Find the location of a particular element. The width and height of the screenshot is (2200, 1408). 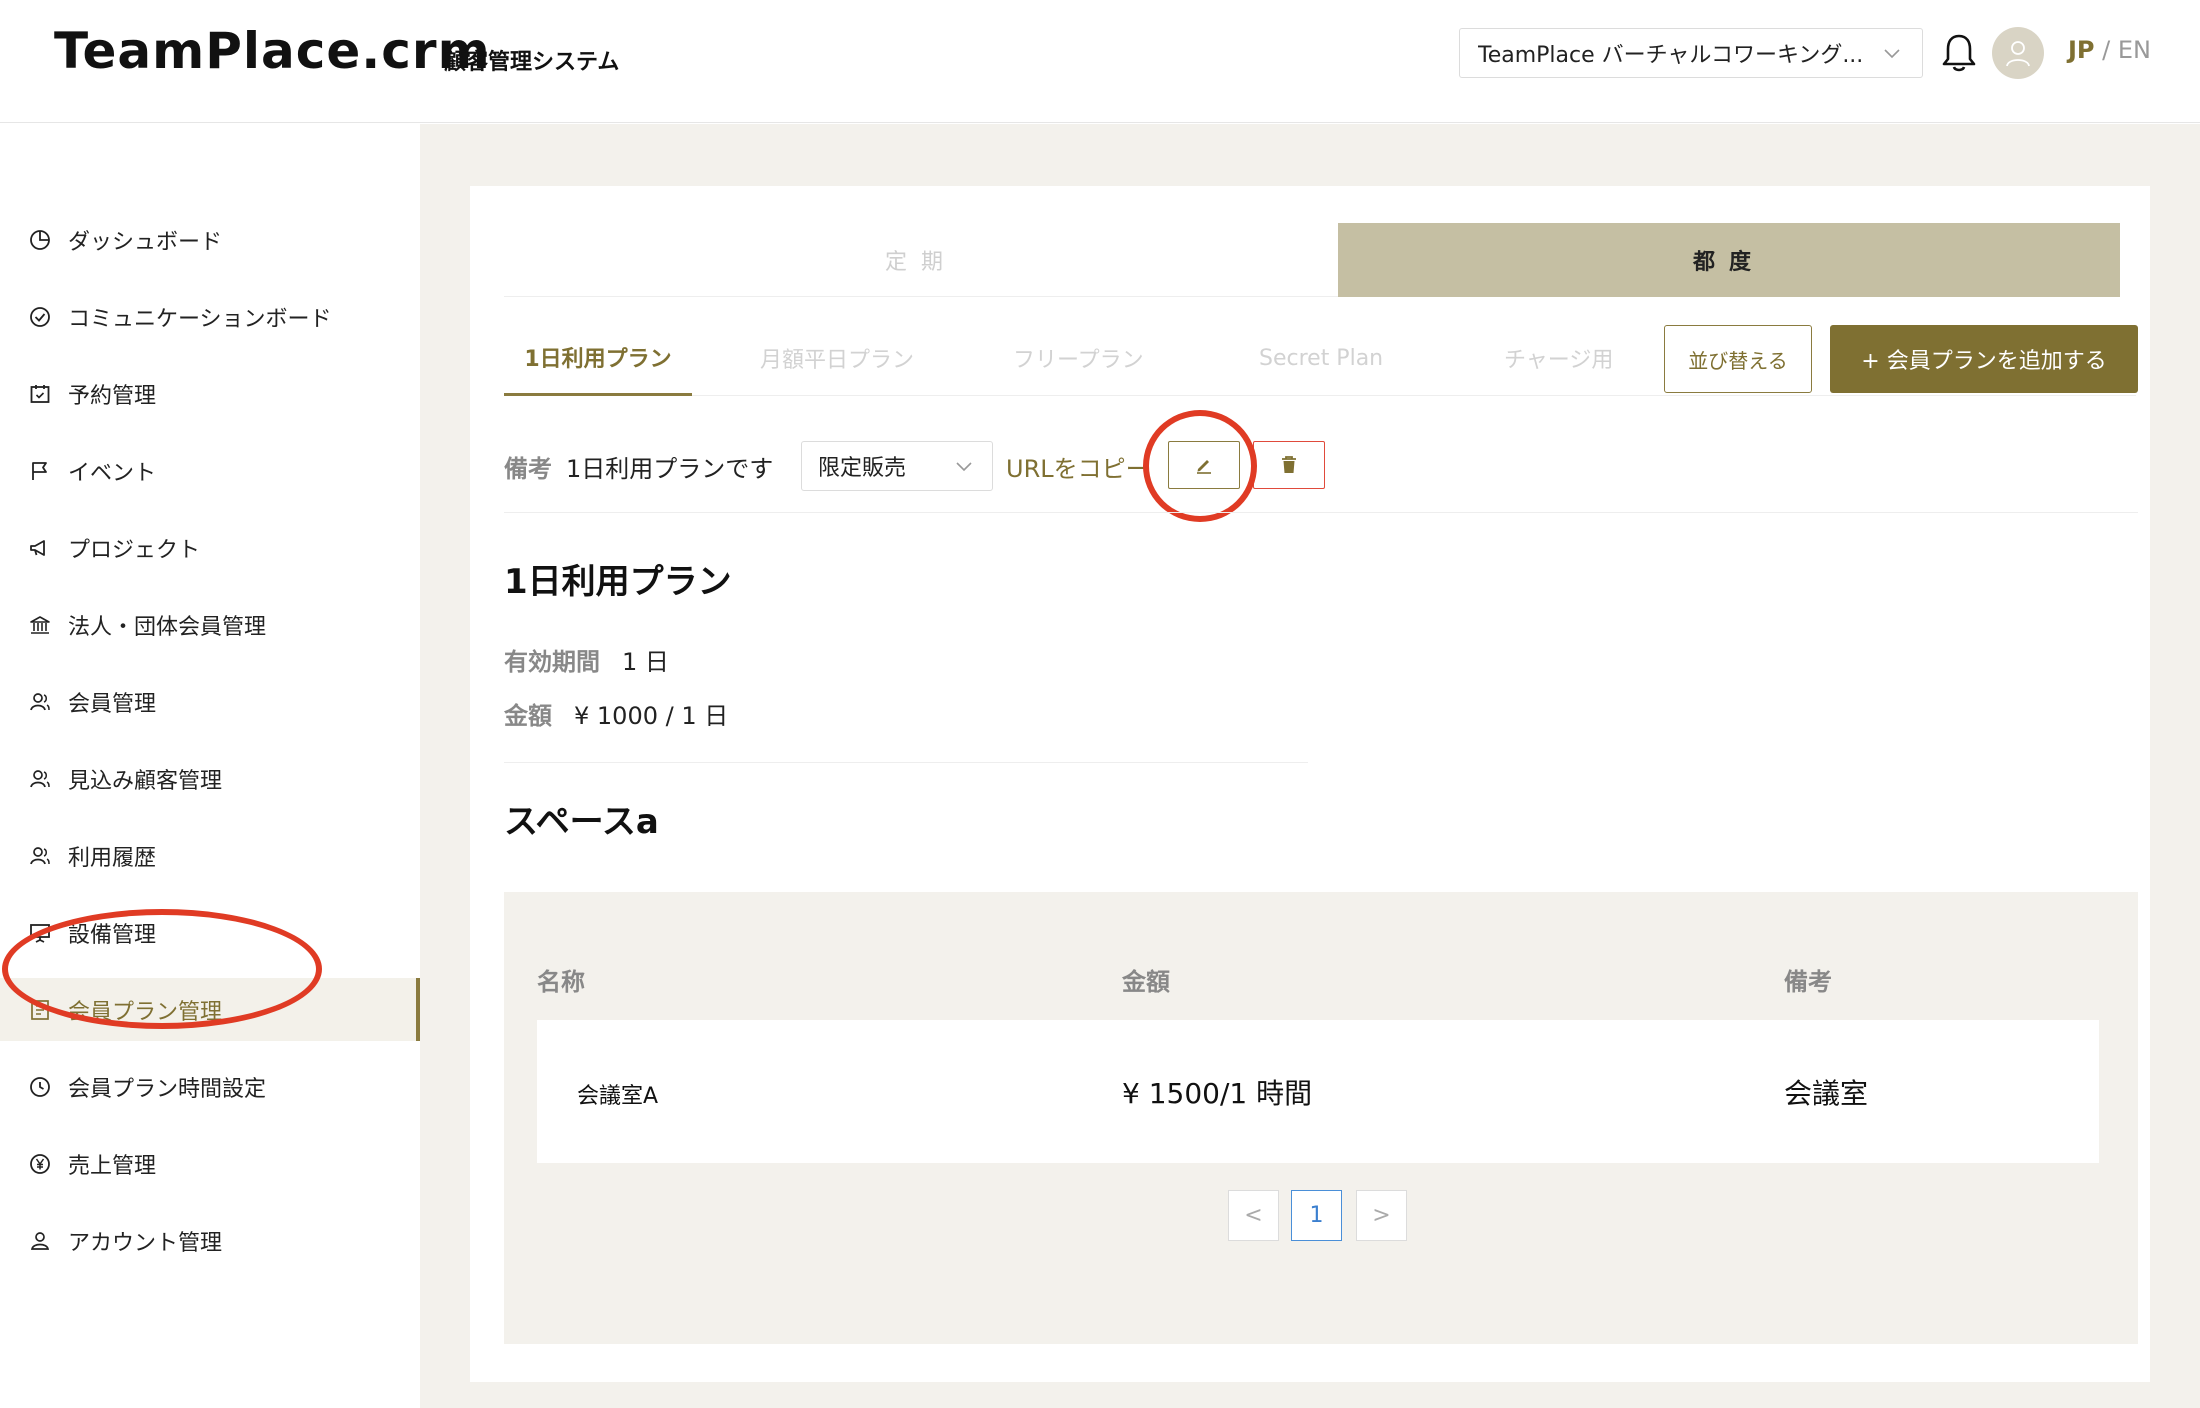

flag-icon is located at coordinates (39, 470).